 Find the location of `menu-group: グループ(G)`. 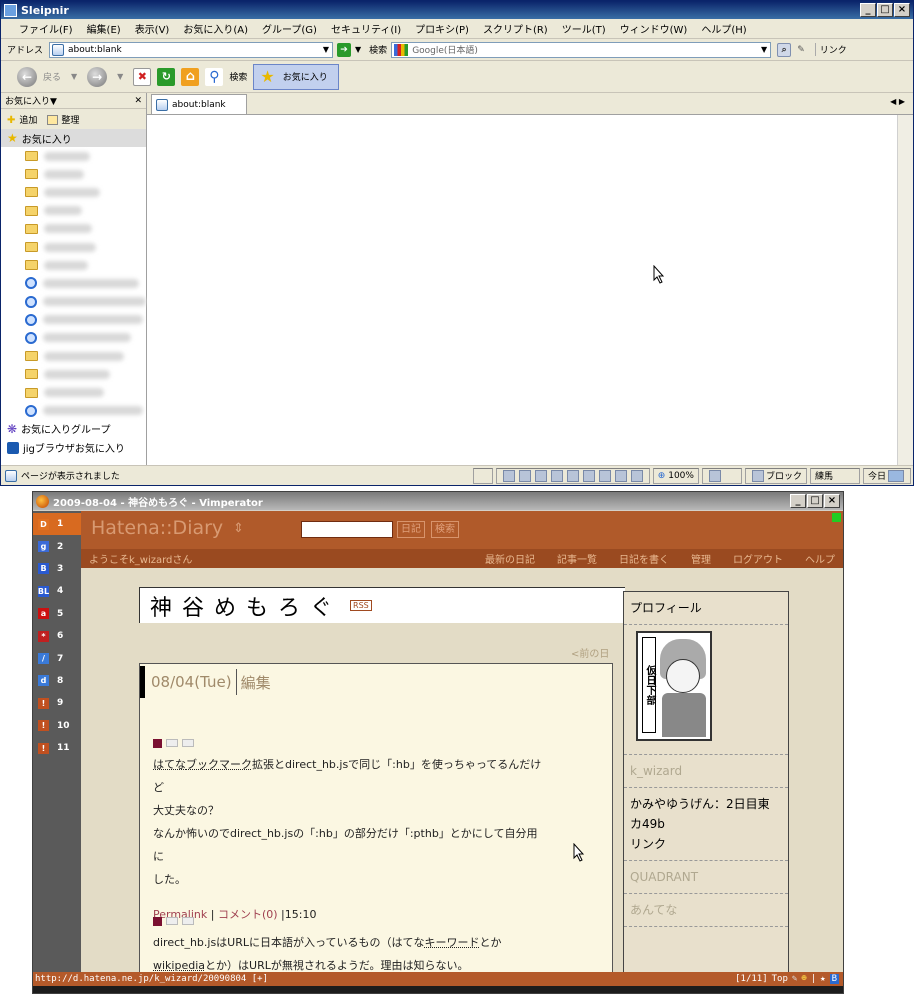

menu-group: グループ(G) is located at coordinates (289, 28).